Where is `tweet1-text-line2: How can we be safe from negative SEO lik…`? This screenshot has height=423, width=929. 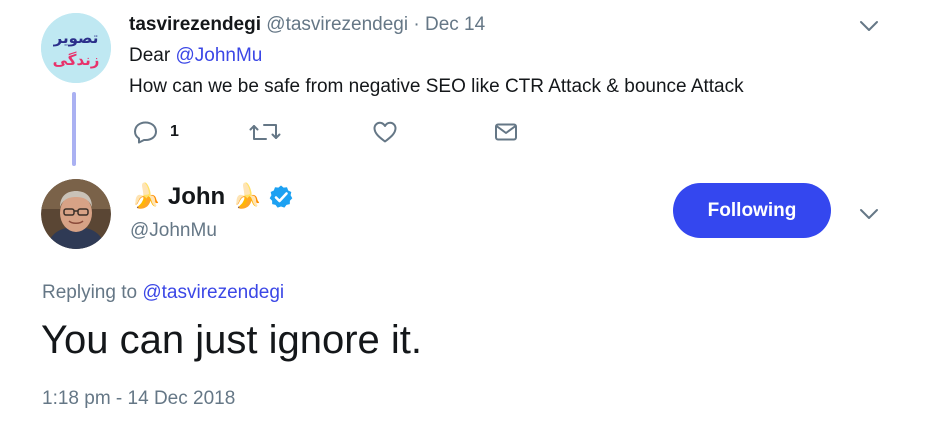 tweet1-text-line2: How can we be safe from negative SEO lik… is located at coordinates (436, 86).